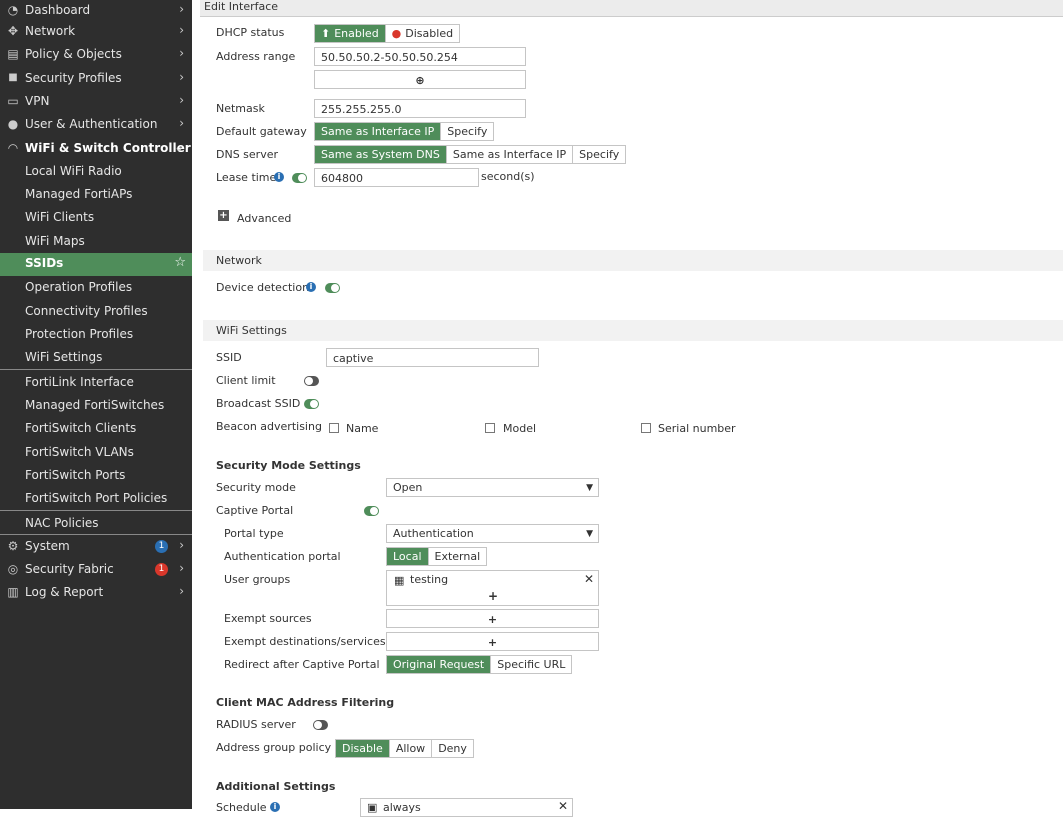 The image size is (1063, 817). Describe the element at coordinates (254, 533) in the screenshot. I see `portal-type-label: Portal type` at that location.